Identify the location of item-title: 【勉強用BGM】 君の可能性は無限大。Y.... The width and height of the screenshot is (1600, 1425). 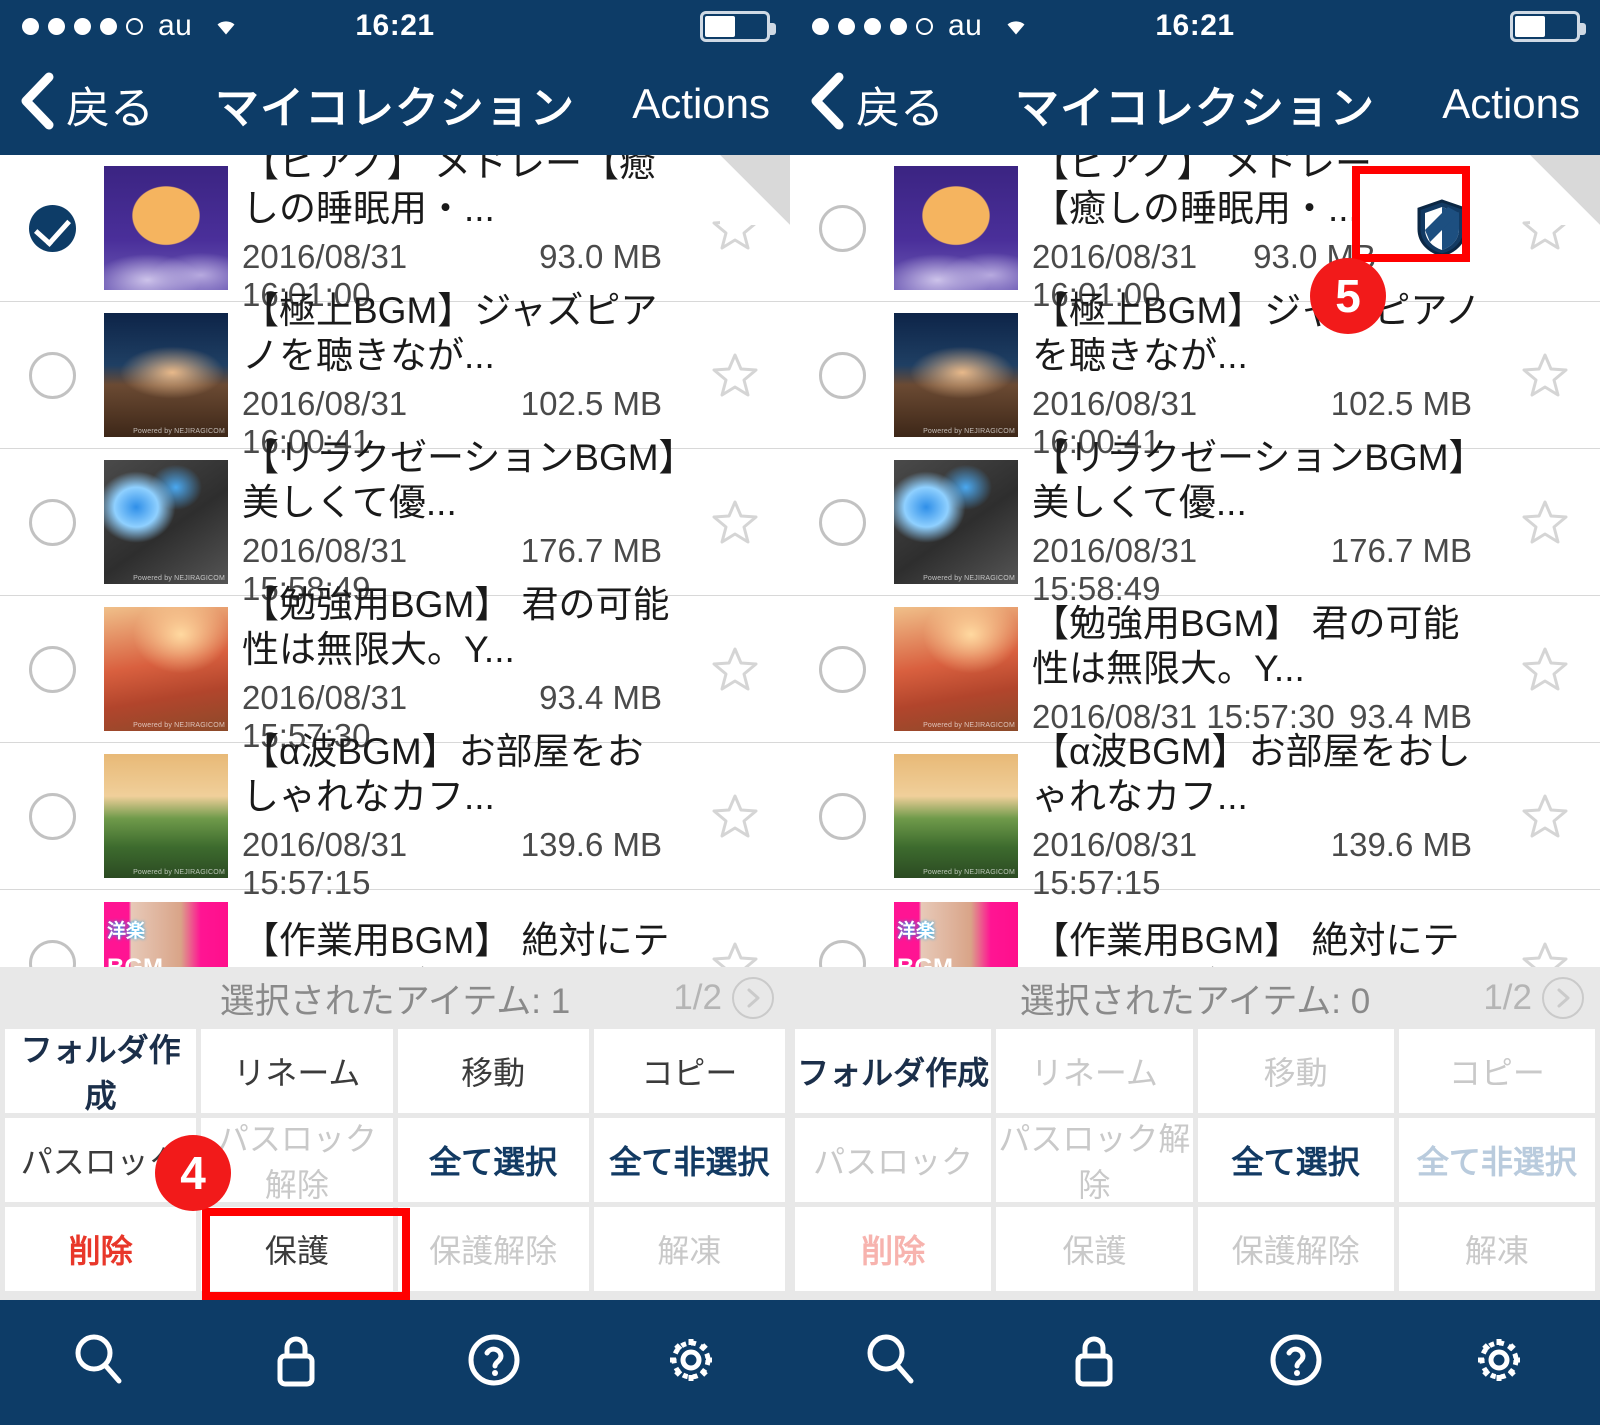
(1246, 646).